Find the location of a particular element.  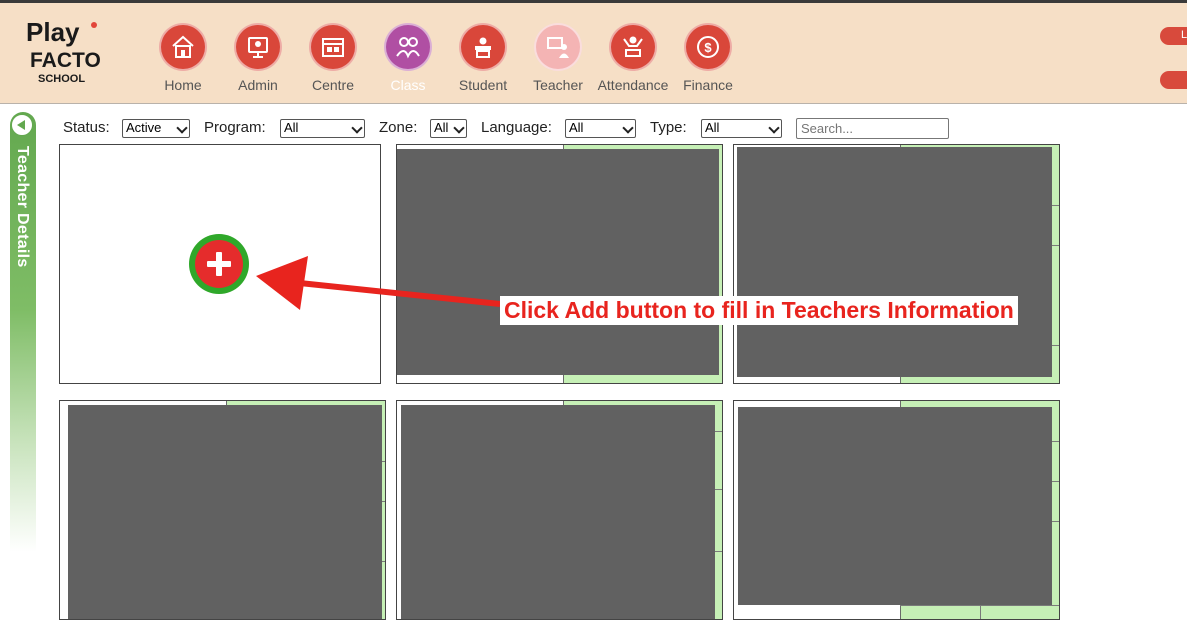

teacher-details-side-tab: Teacher Details is located at coordinates (23, 332).